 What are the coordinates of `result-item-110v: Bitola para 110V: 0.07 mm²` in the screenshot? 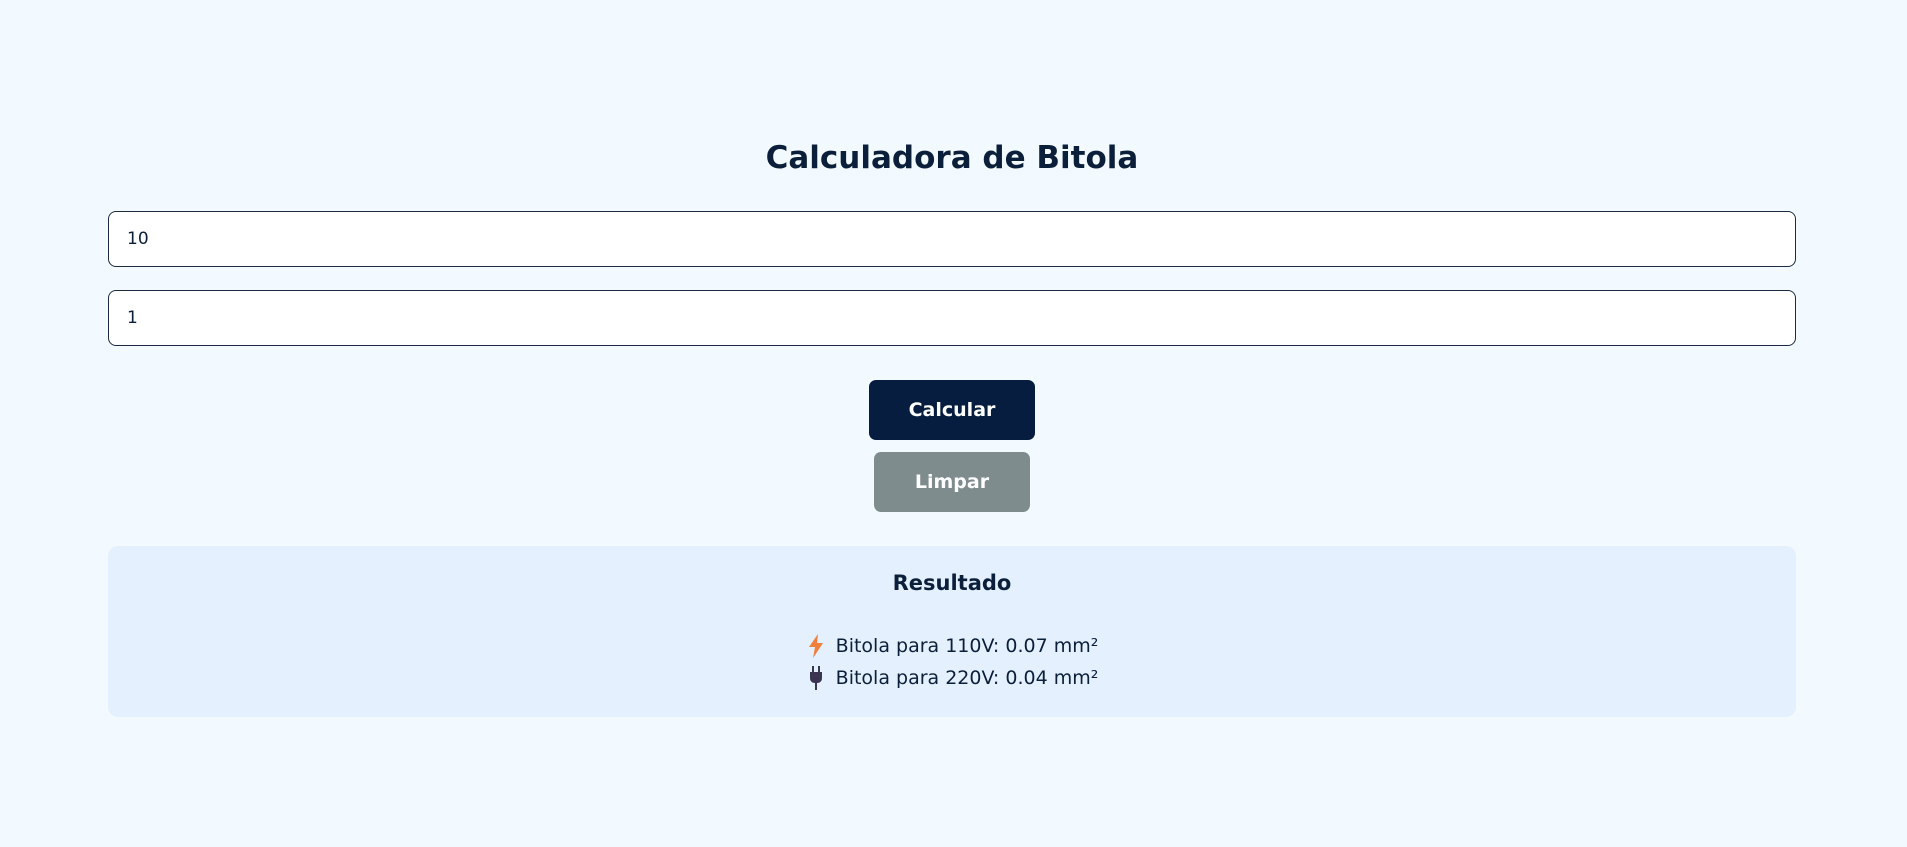 It's located at (952, 646).